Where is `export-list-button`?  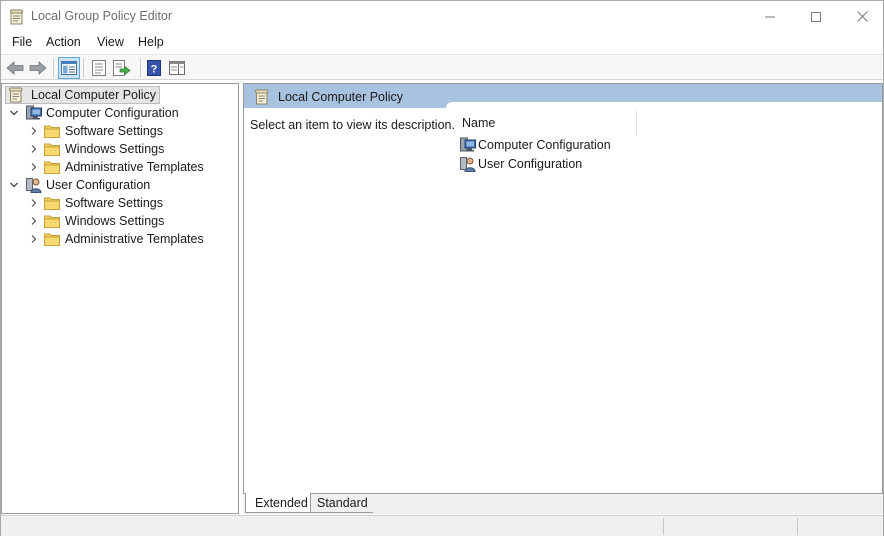
export-list-button is located at coordinates (122, 68).